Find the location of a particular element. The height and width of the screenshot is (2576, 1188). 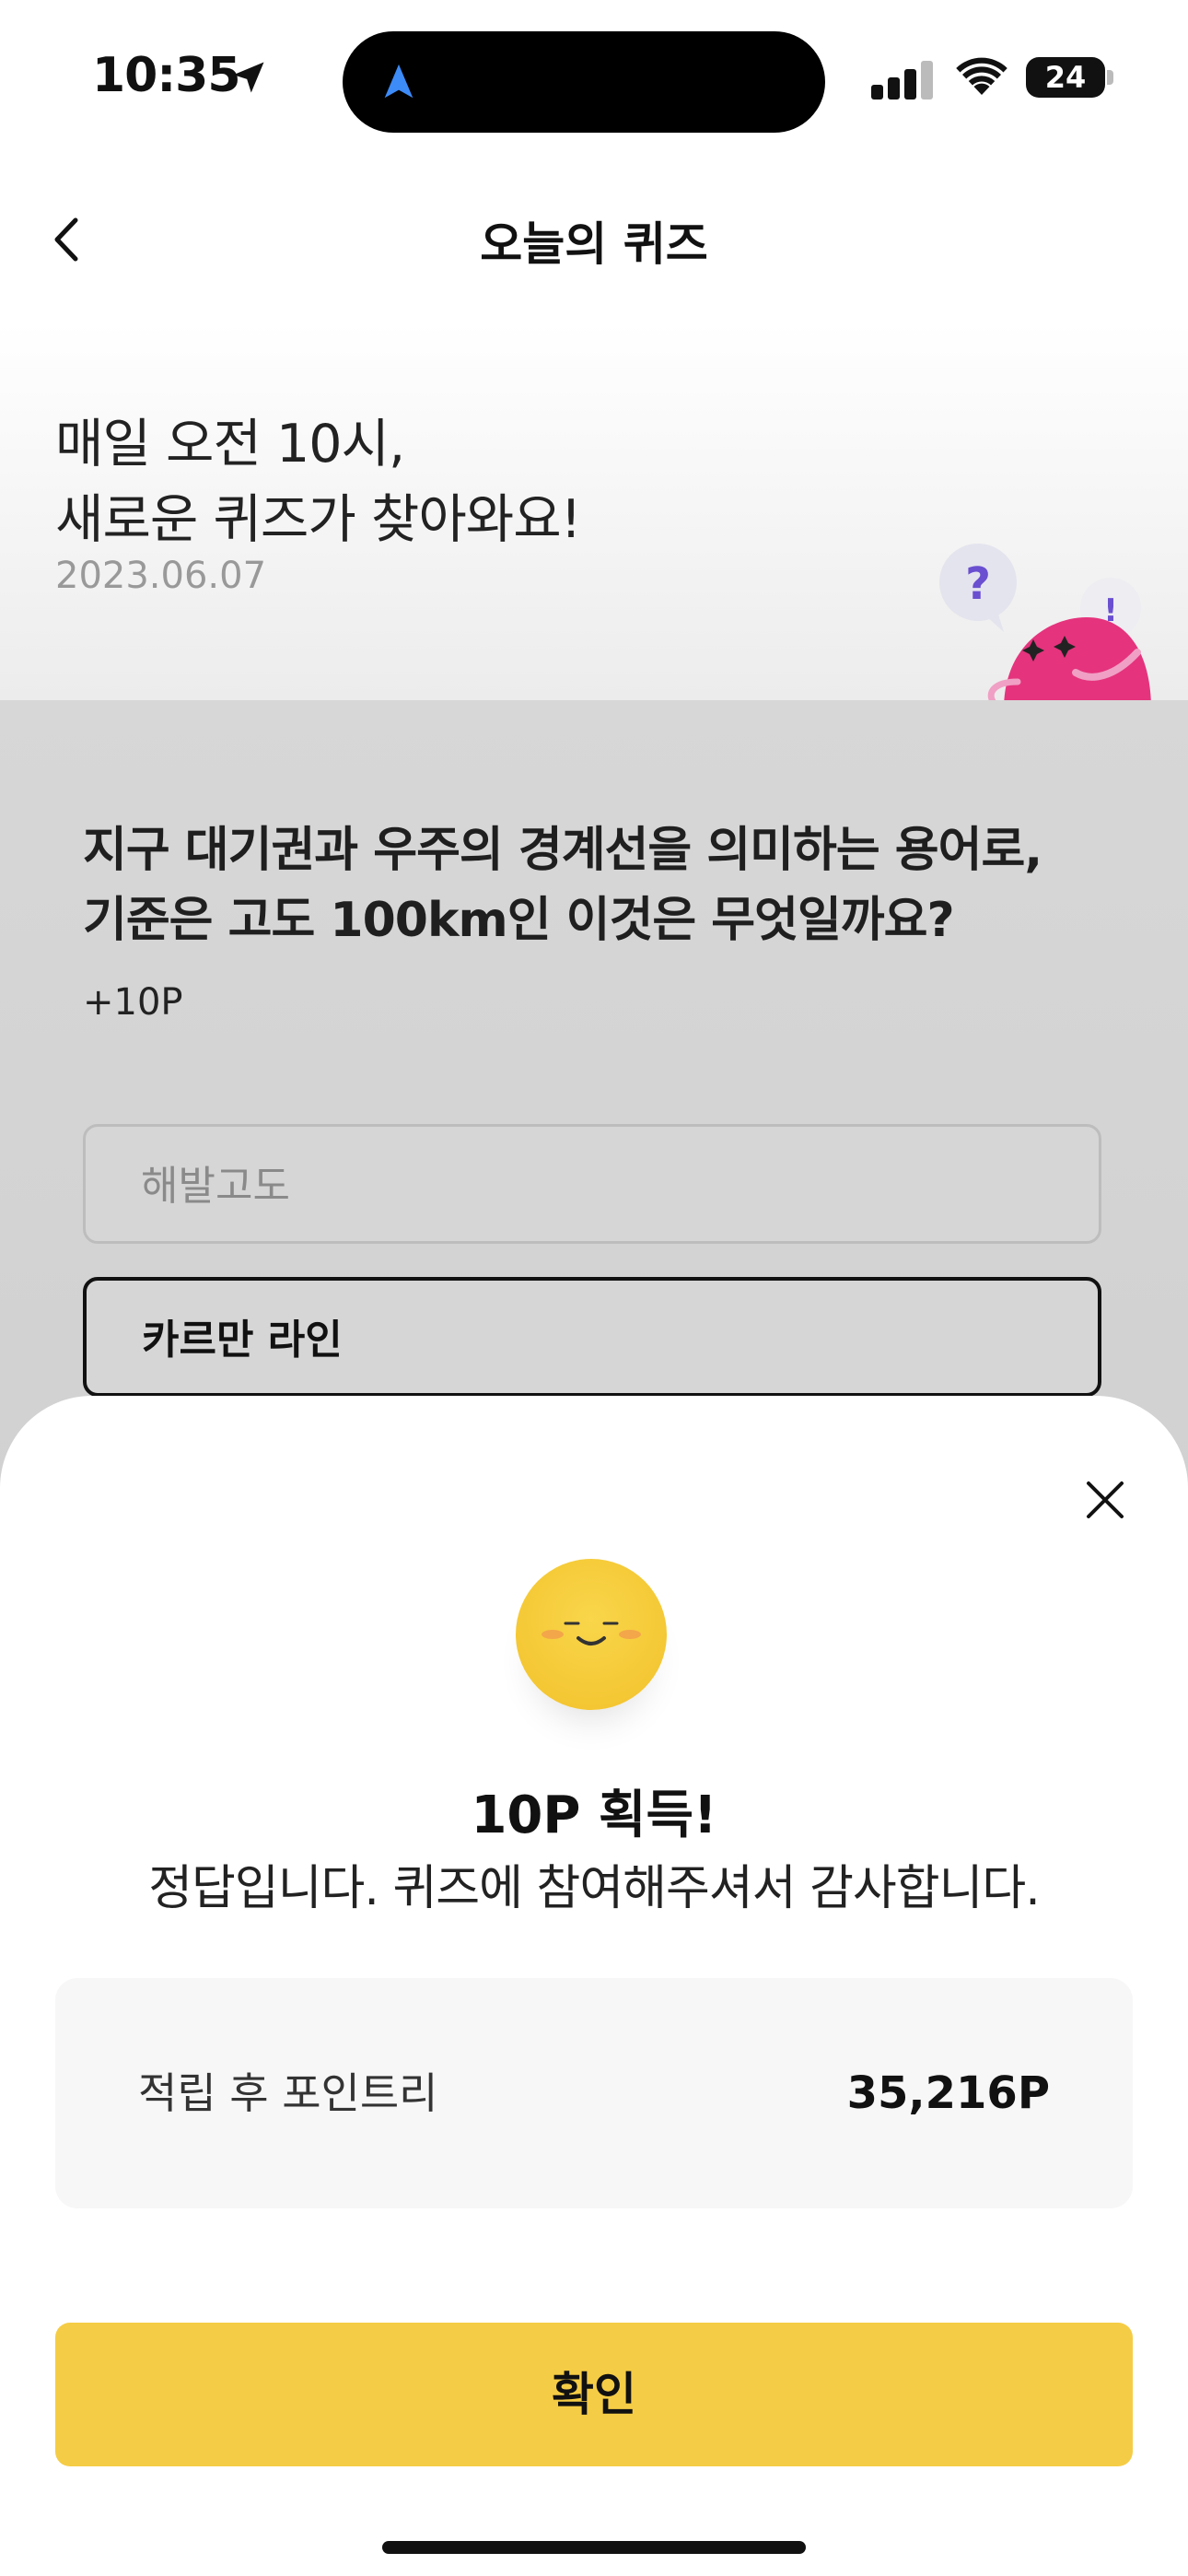

confirm-button-label: 확인 is located at coordinates (594, 2394).